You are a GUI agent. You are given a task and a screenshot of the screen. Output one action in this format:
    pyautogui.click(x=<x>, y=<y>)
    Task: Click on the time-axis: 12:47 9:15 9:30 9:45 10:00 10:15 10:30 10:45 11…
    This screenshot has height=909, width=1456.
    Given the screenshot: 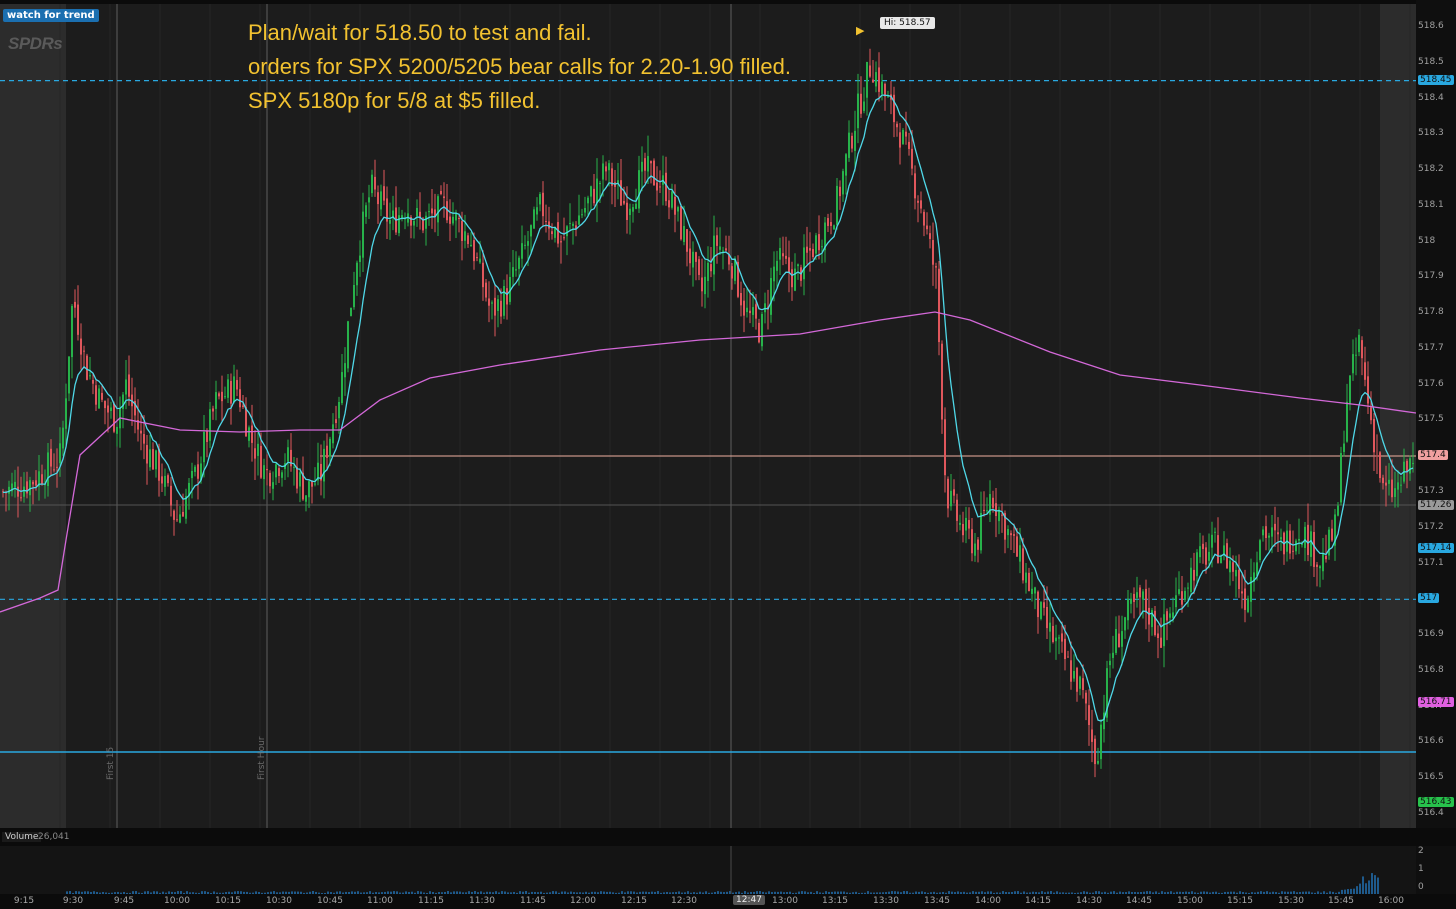 What is the action you would take?
    pyautogui.click(x=728, y=901)
    